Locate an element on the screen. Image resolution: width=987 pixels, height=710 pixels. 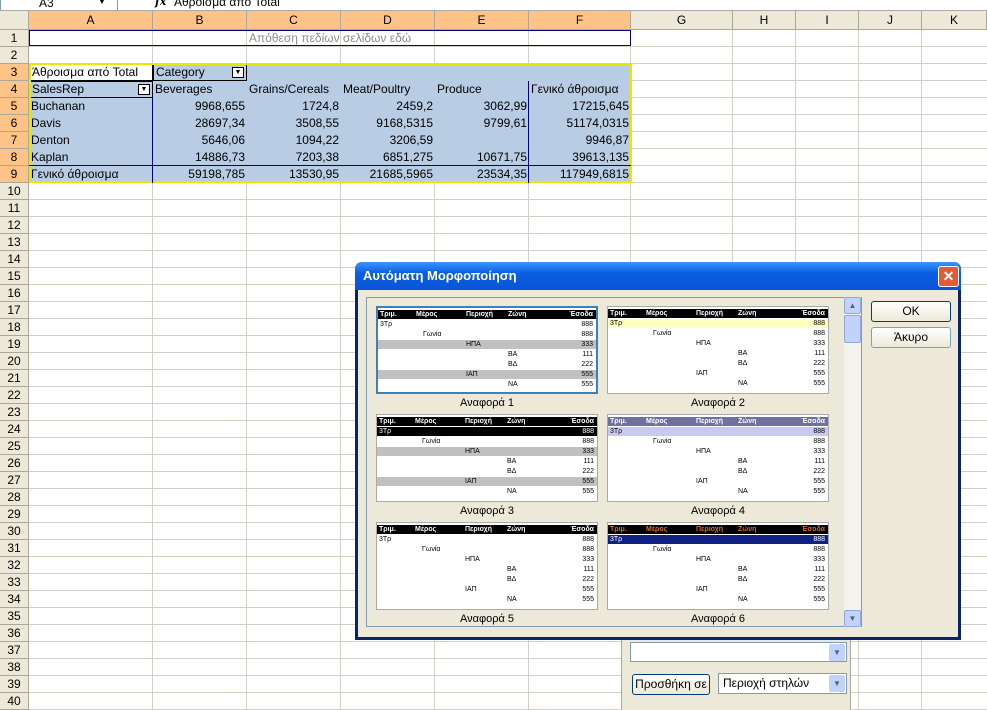
pivot-value-cell: 6851,275 is located at coordinates (388, 157).